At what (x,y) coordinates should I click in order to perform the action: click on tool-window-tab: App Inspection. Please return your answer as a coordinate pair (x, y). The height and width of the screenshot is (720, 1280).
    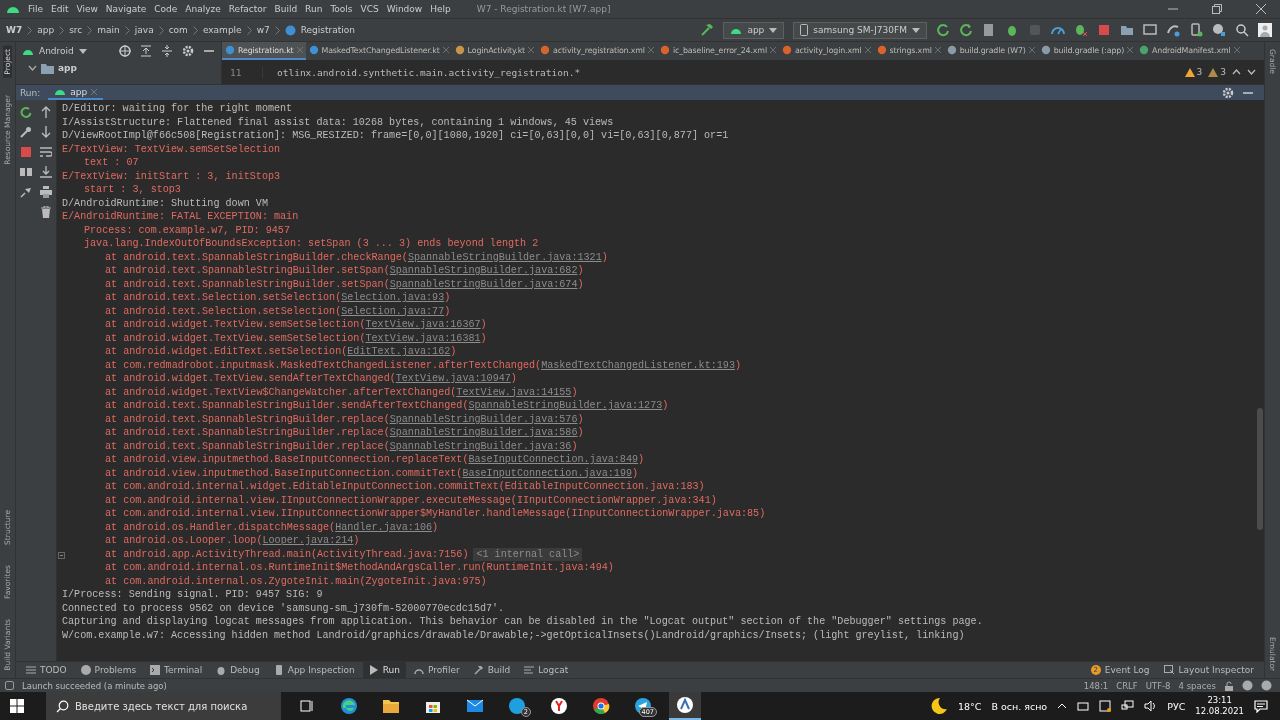
    Looking at the image, I should click on (314, 670).